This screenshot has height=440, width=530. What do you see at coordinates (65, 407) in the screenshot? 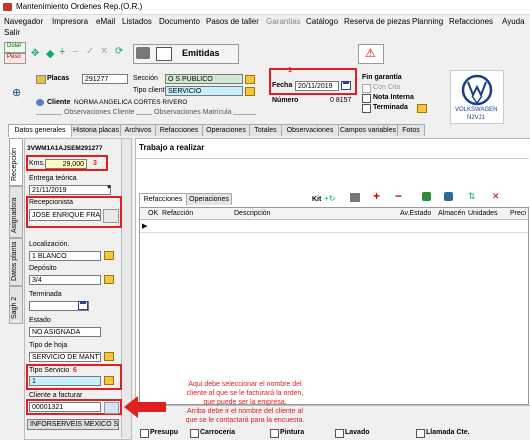
I see `cliente-facturar-field: 00001321` at bounding box center [65, 407].